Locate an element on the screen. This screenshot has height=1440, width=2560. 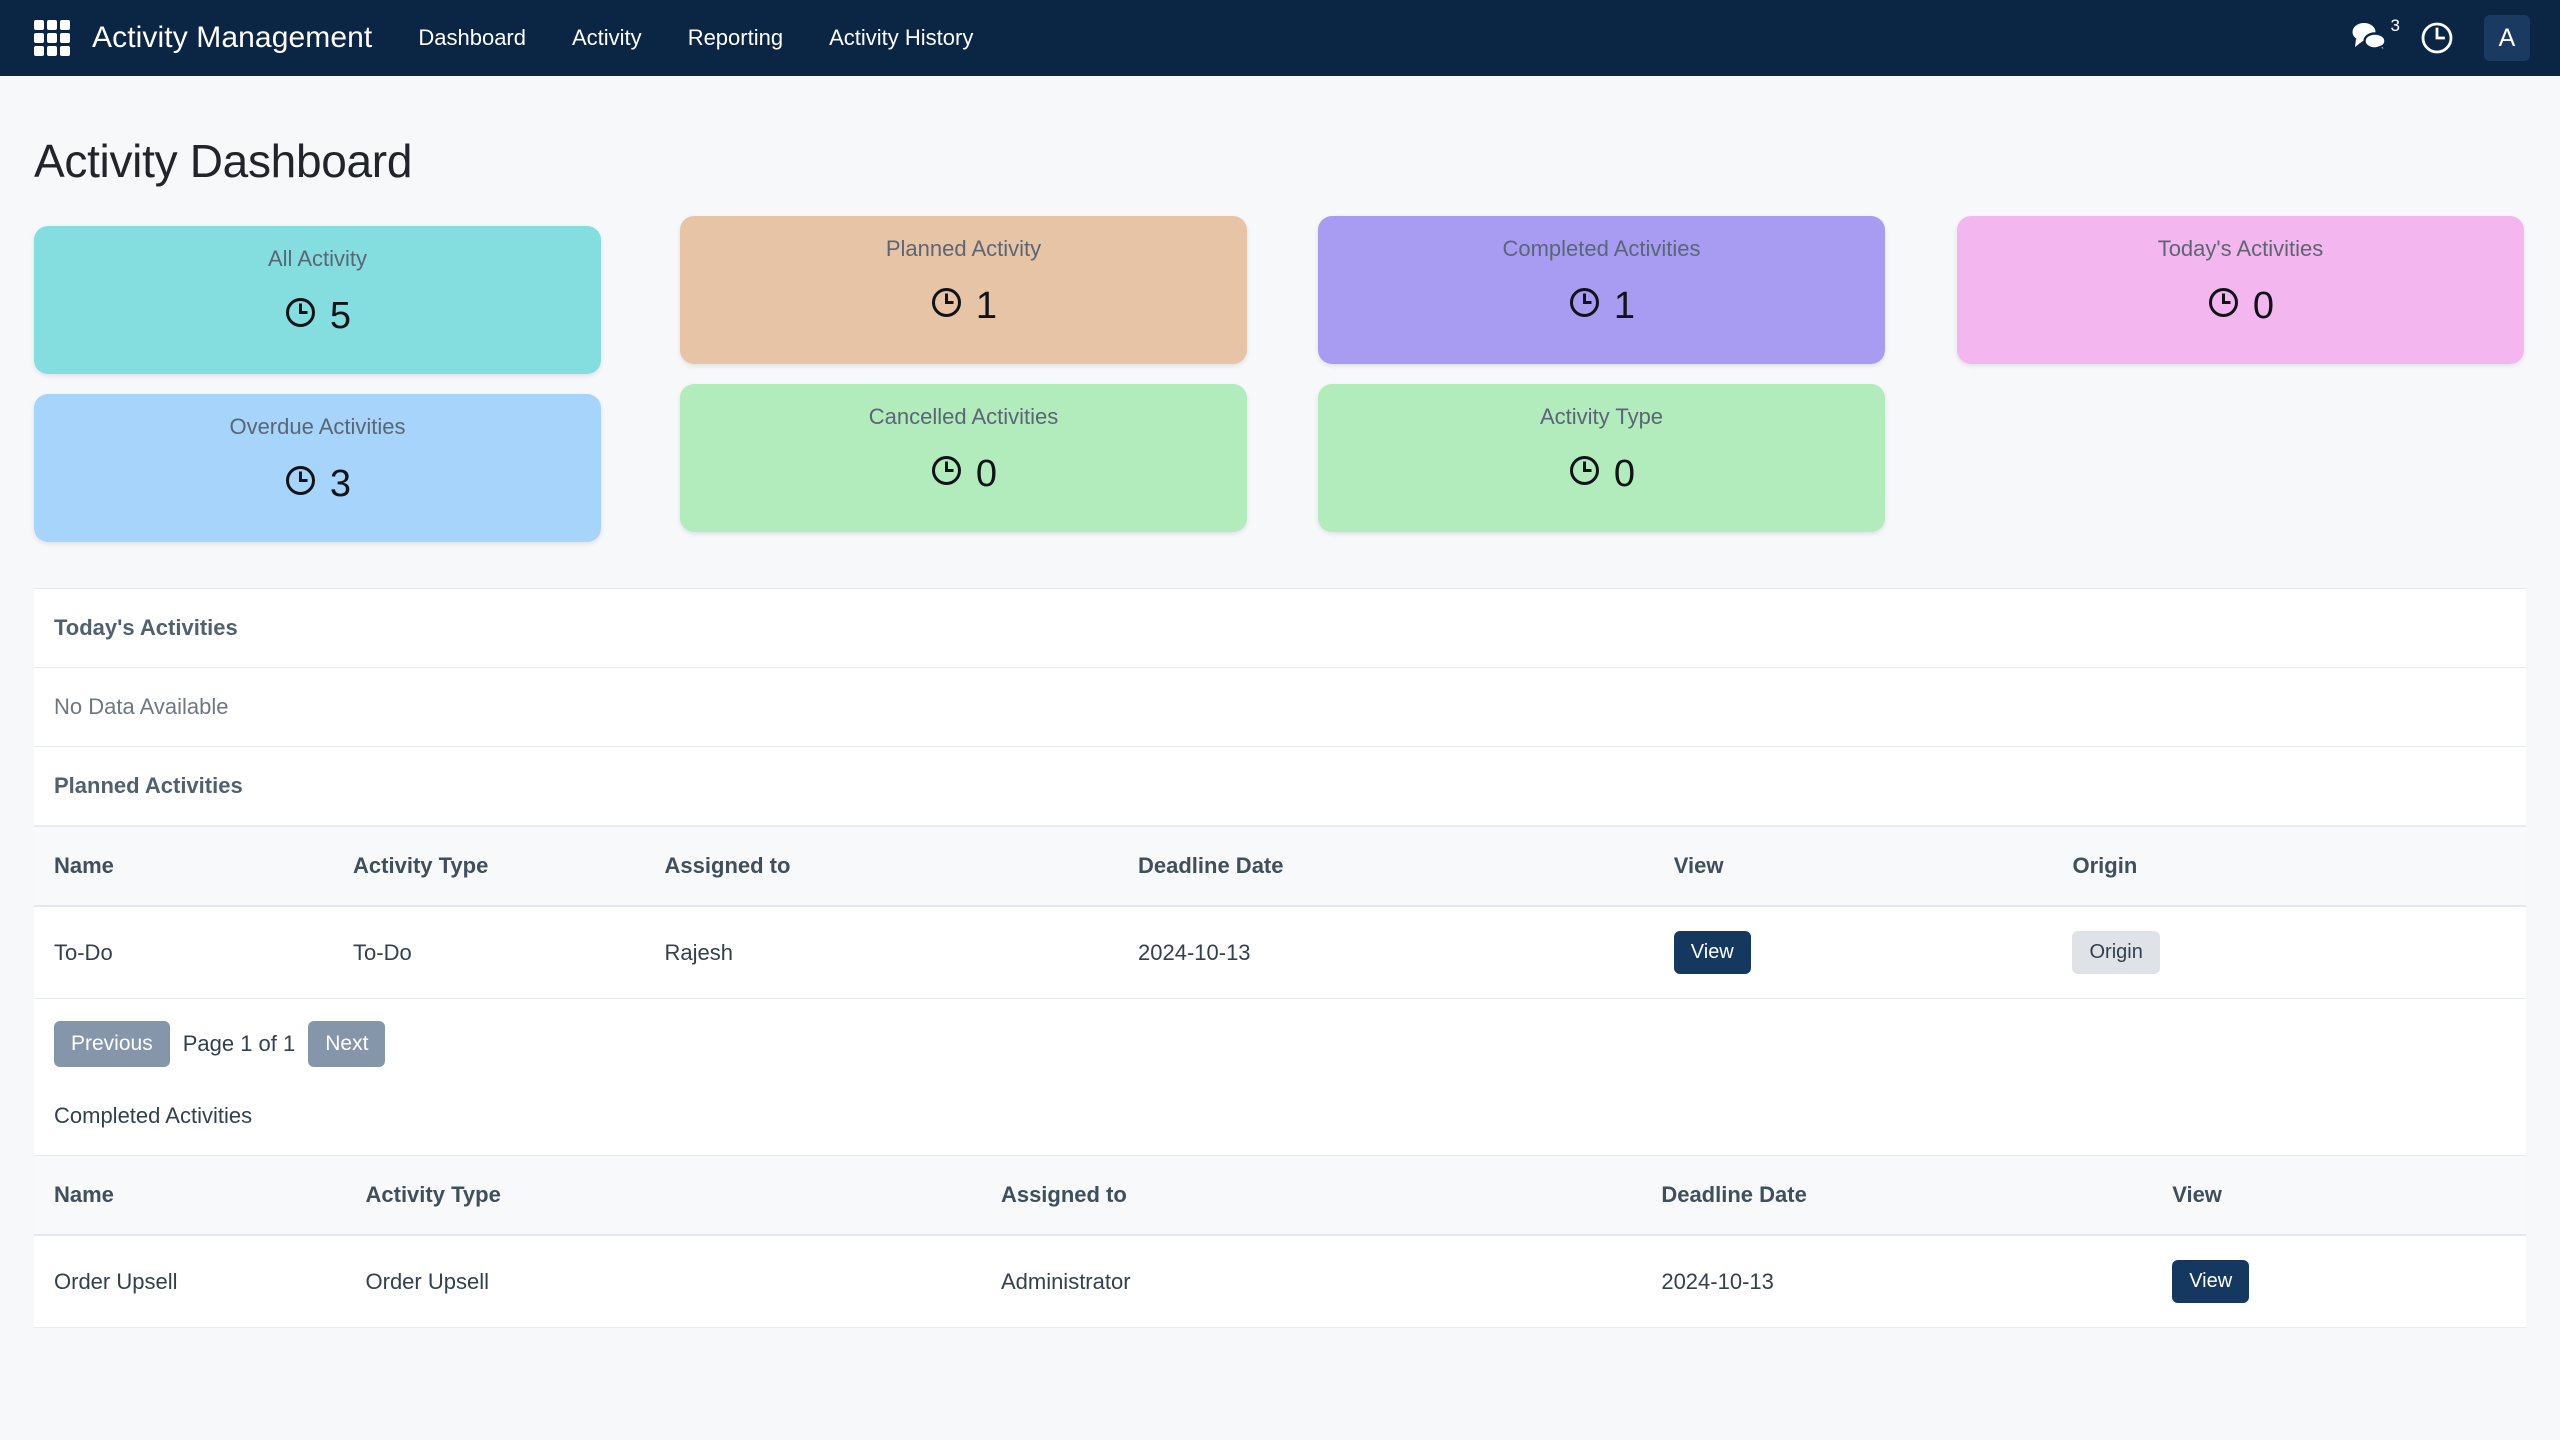
page-title: Activity Dashboard is located at coordinates (223, 161).